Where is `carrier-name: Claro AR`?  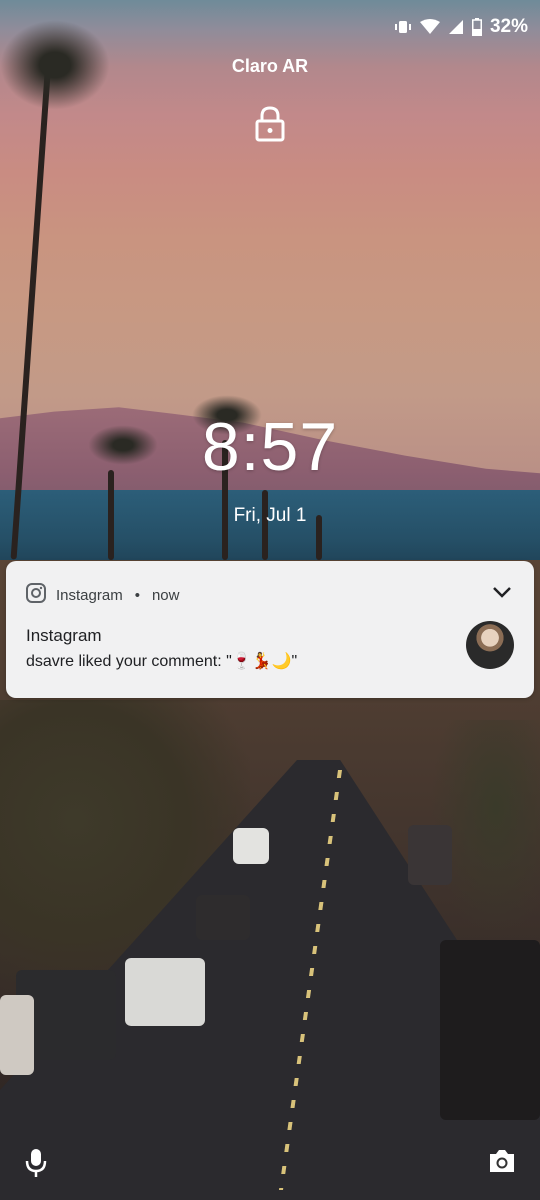 carrier-name: Claro AR is located at coordinates (270, 66).